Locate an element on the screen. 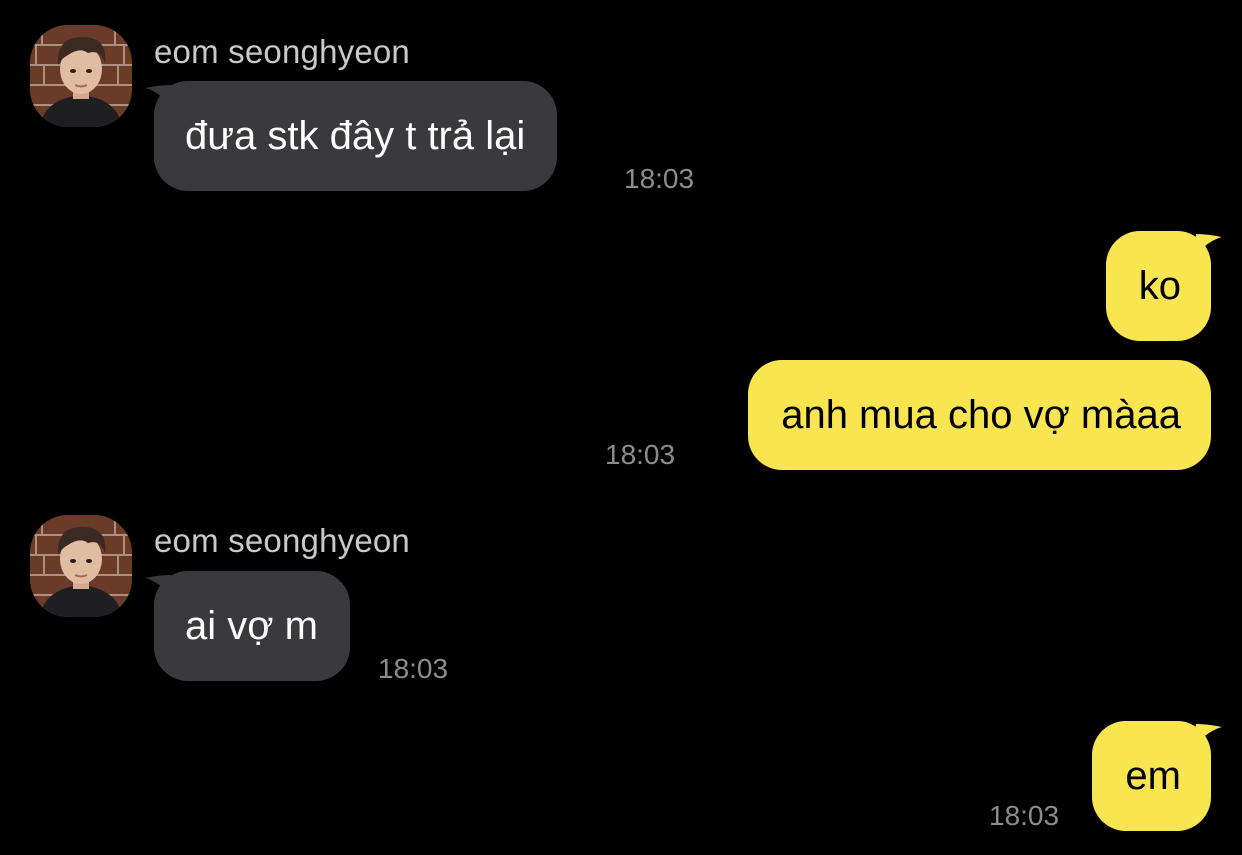 The image size is (1242, 855). message-bubble-incoming: đưa stk đây t trả lại is located at coordinates (356, 136).